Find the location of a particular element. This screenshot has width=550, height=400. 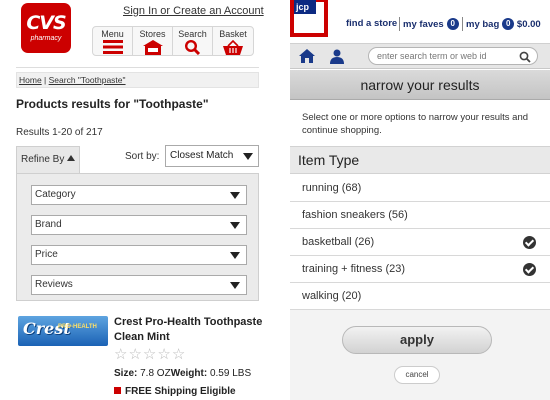

cvs-logo-text: CVS is located at coordinates (46, 23).